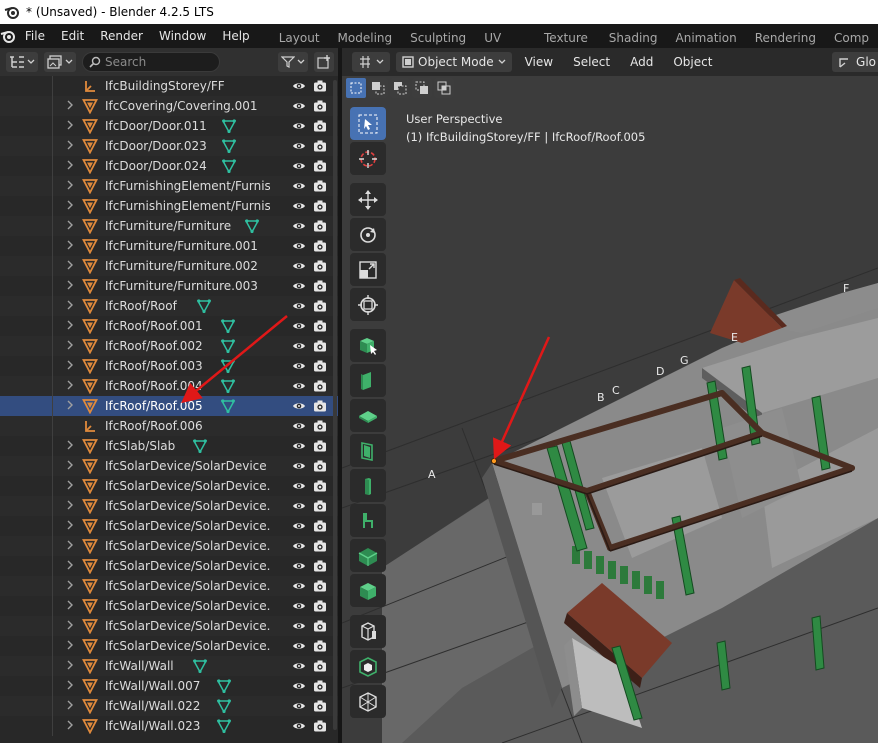  What do you see at coordinates (371, 62) in the screenshot?
I see `editor-type-button` at bounding box center [371, 62].